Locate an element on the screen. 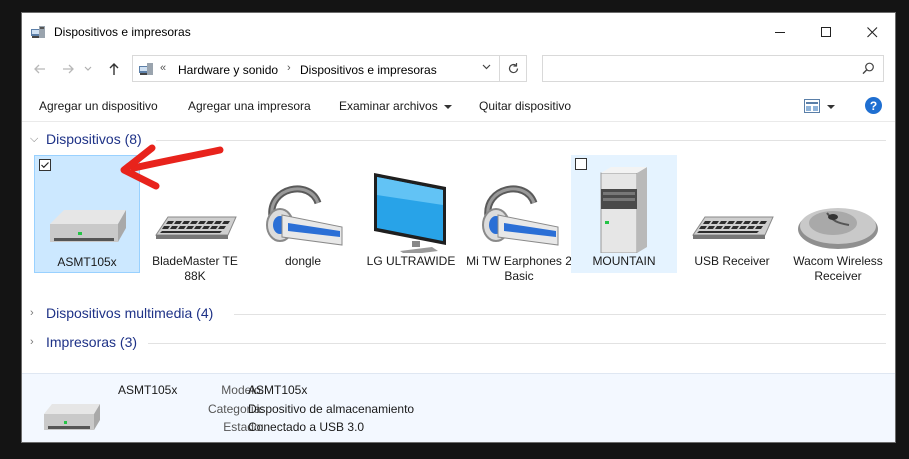 The image size is (909, 459). device-label: BladeMaster TE 88K is located at coordinates (195, 268).